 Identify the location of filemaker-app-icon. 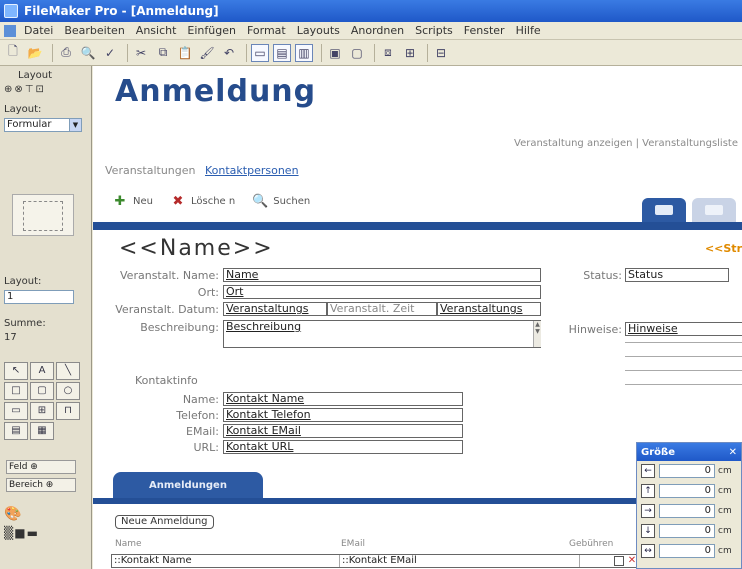
(11, 11).